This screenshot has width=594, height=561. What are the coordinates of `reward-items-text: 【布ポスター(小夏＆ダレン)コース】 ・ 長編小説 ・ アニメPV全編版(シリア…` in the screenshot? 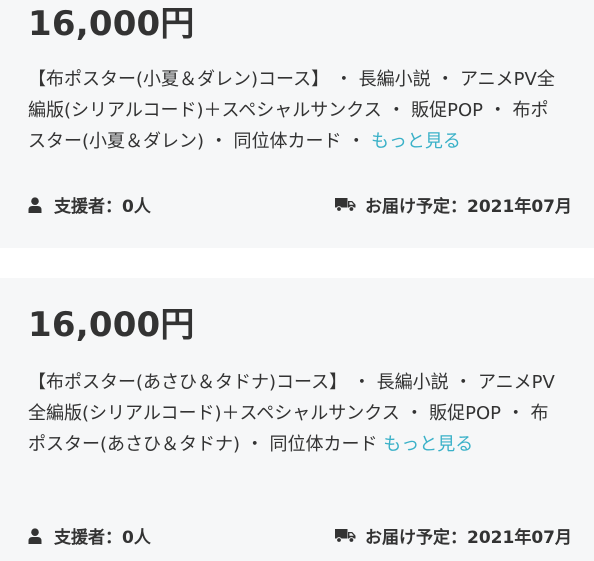 It's located at (291, 110).